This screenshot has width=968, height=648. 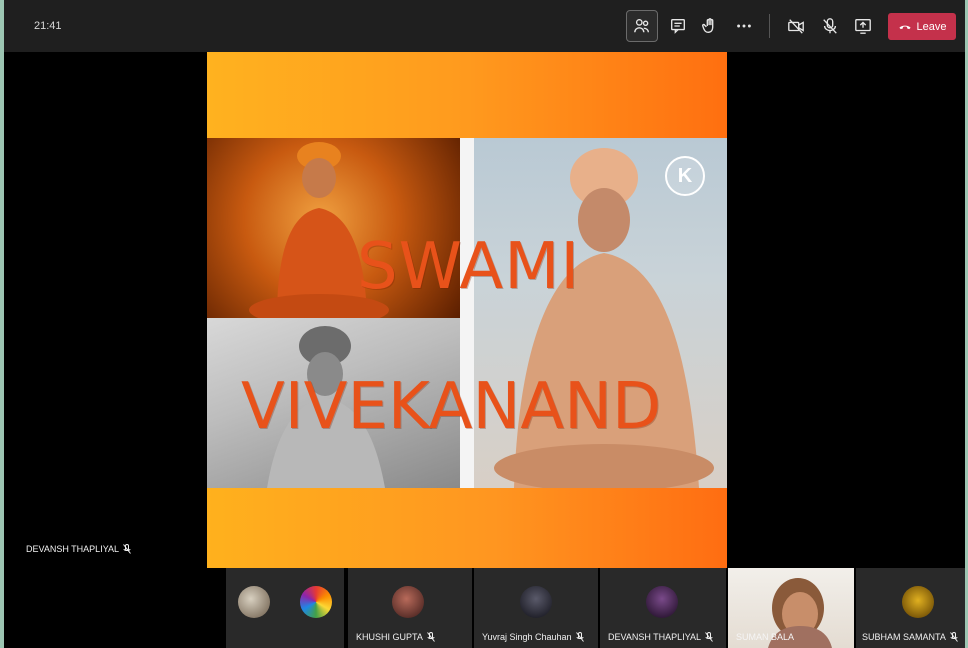 I want to click on participants-button, so click(x=642, y=26).